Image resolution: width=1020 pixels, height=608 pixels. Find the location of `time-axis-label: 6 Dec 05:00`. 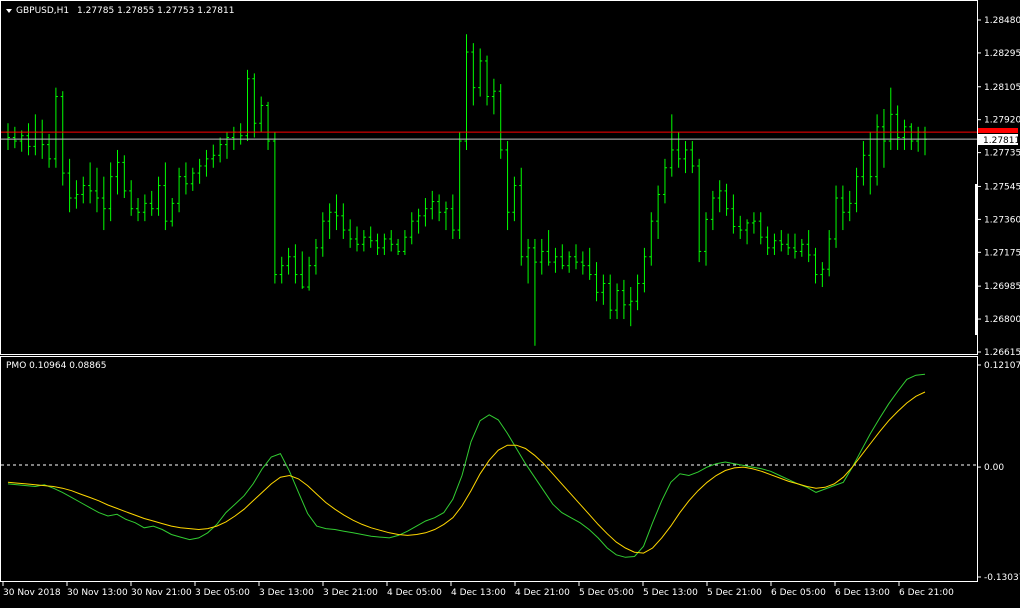

time-axis-label: 6 Dec 05:00 is located at coordinates (798, 593).